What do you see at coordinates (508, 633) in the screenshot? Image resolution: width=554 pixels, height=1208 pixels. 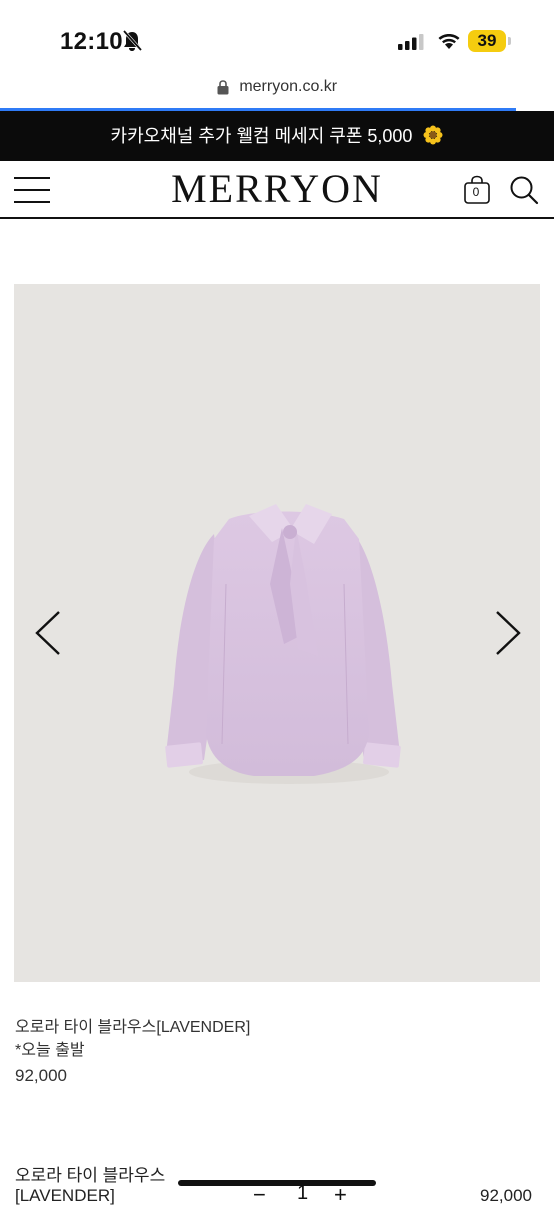 I see `next-image-arrow-icon` at bounding box center [508, 633].